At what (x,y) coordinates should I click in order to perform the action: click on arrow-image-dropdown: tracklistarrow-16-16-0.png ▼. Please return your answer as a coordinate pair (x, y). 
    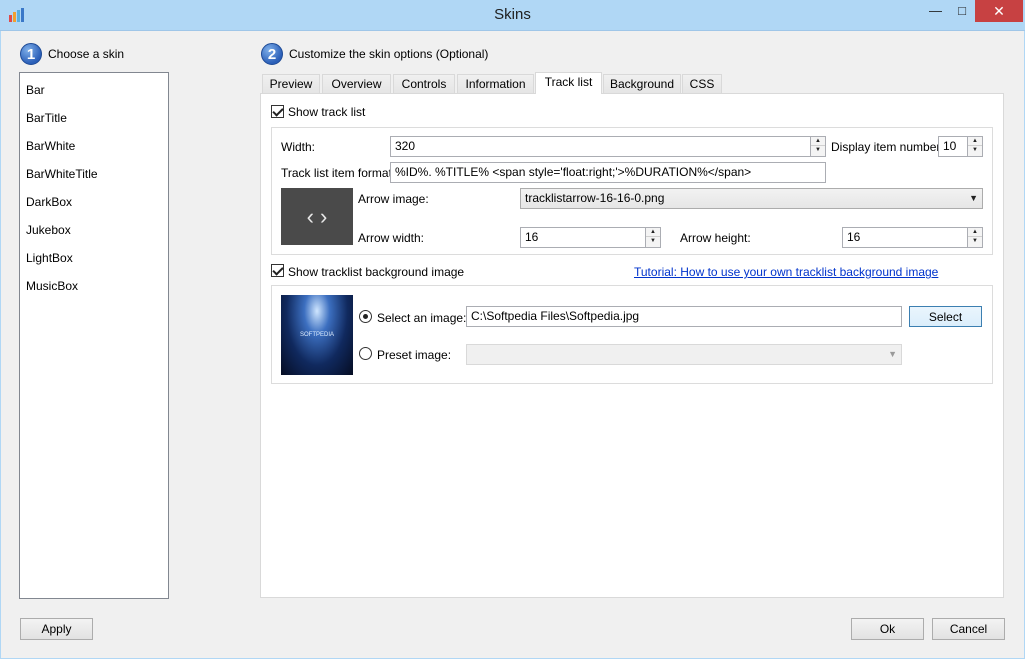
    Looking at the image, I should click on (751, 198).